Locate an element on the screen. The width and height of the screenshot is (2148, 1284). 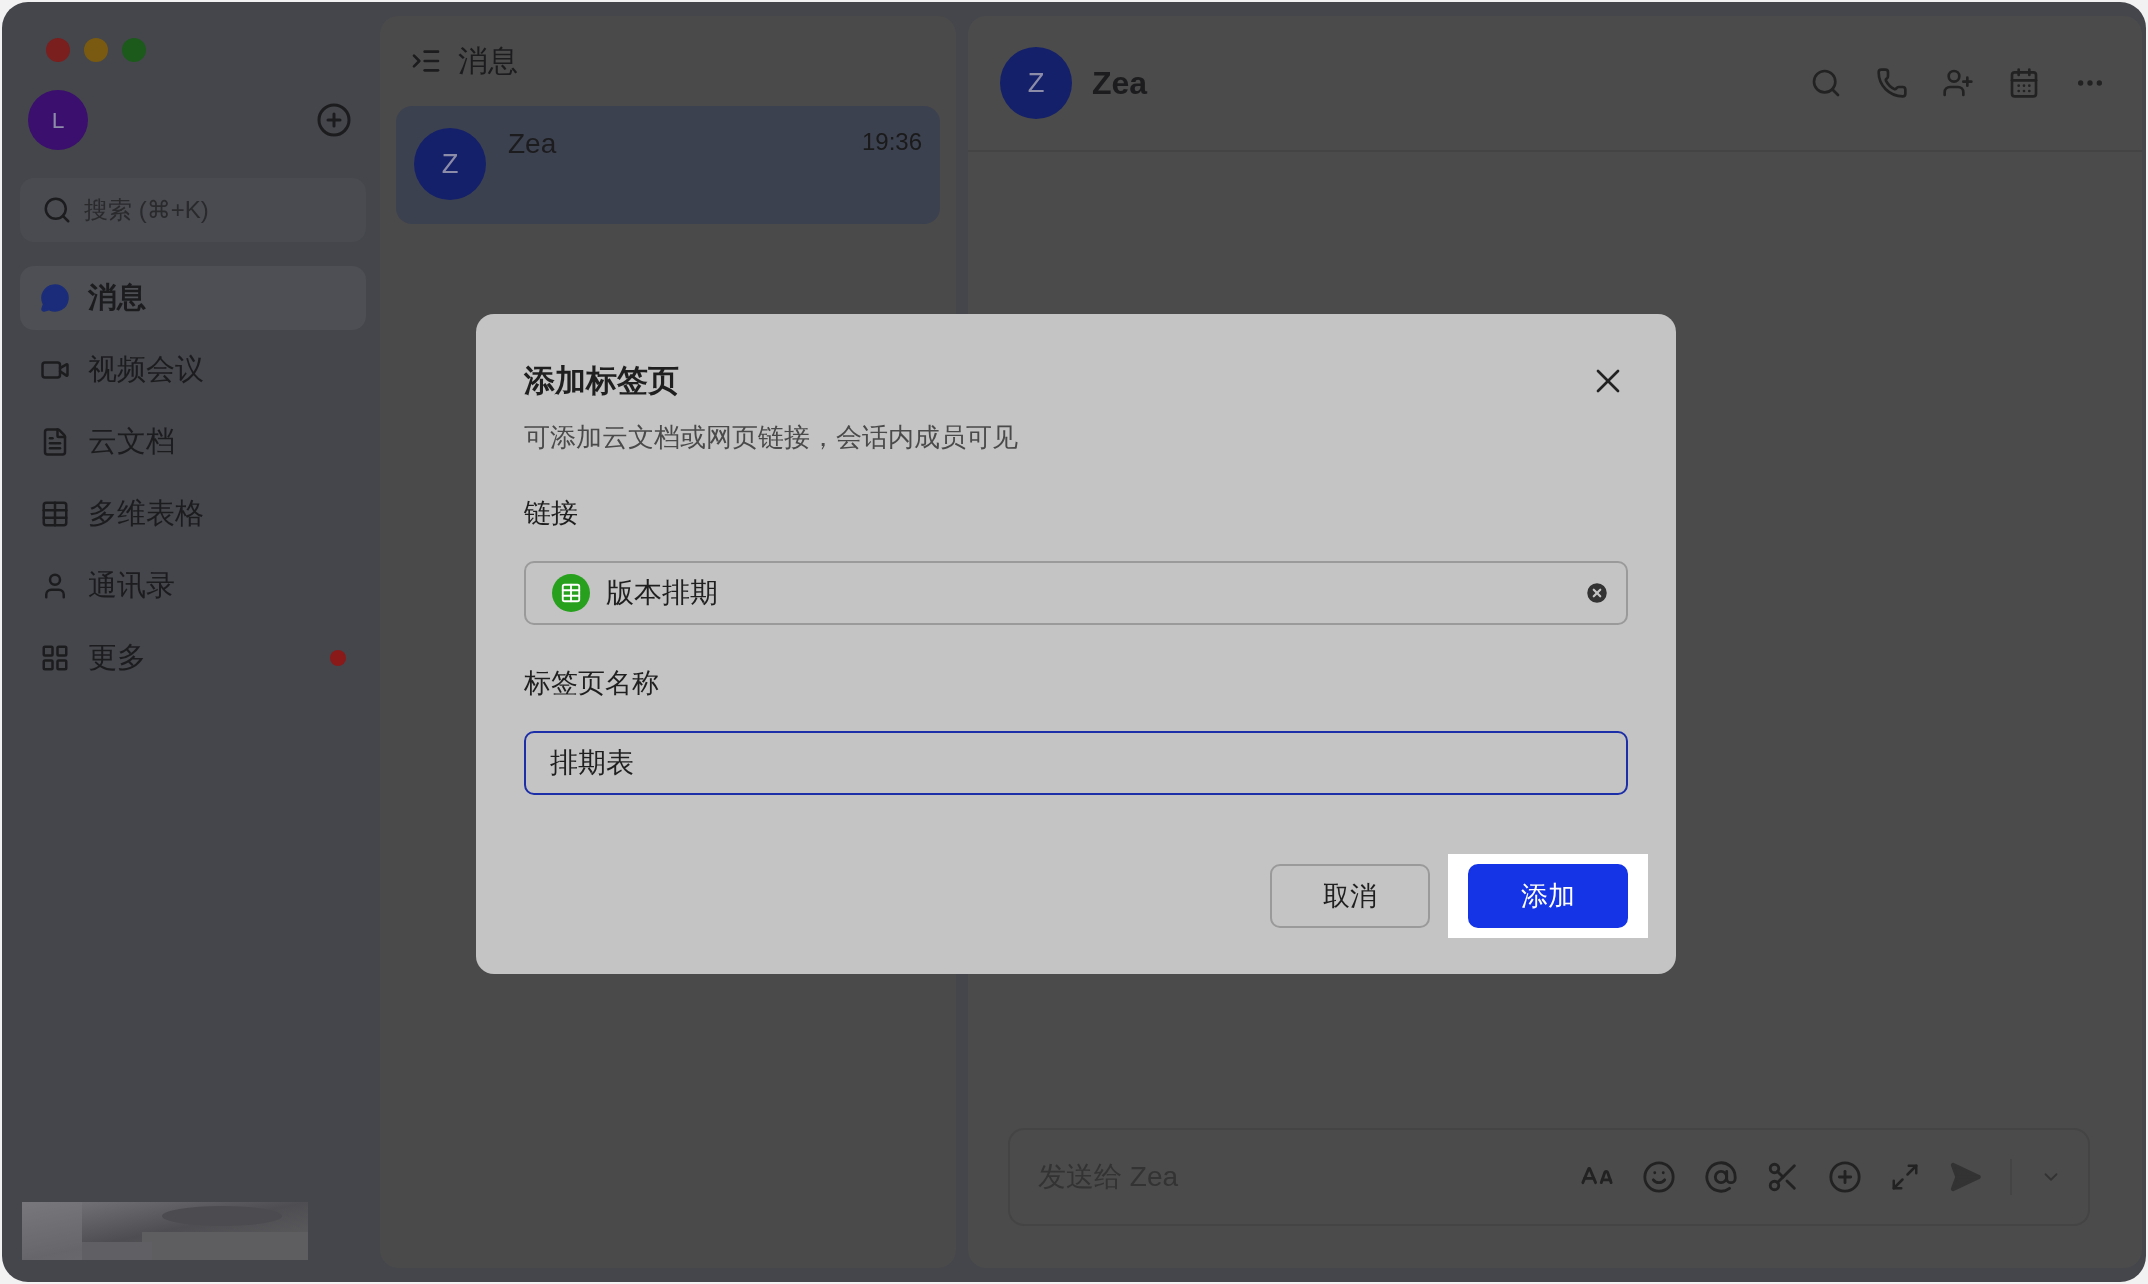
add-person-icon is located at coordinates (1958, 83).